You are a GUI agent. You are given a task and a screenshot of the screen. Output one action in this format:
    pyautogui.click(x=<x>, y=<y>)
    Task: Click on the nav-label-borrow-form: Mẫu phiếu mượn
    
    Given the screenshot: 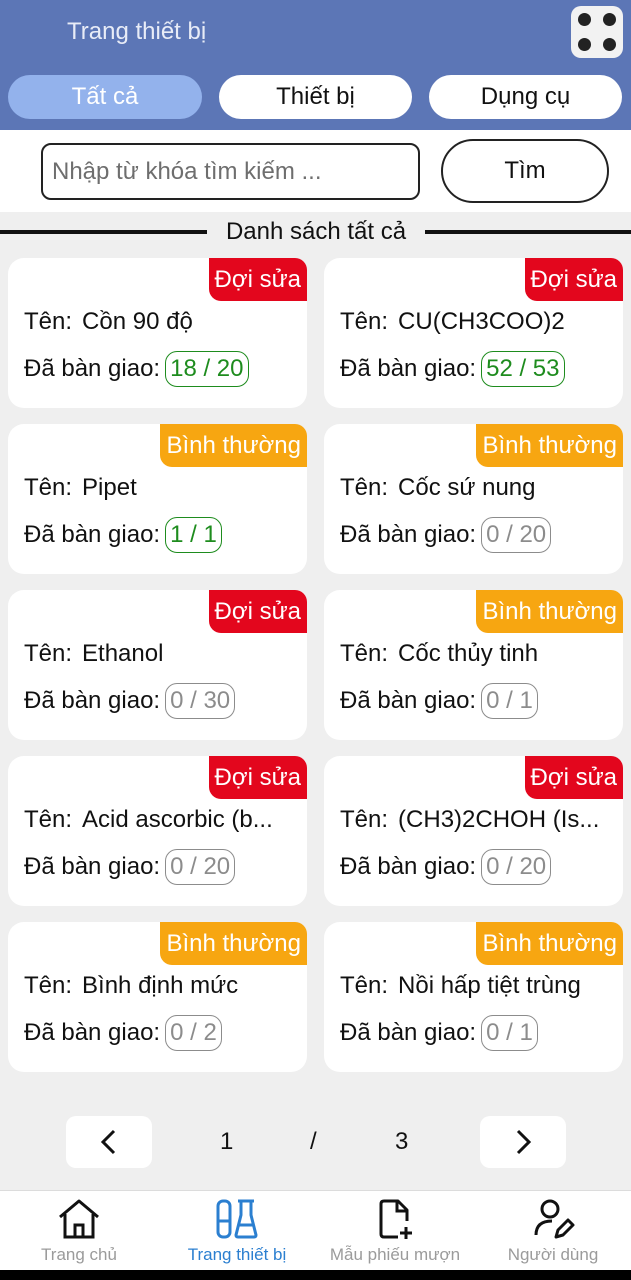 What is the action you would take?
    pyautogui.click(x=395, y=1254)
    